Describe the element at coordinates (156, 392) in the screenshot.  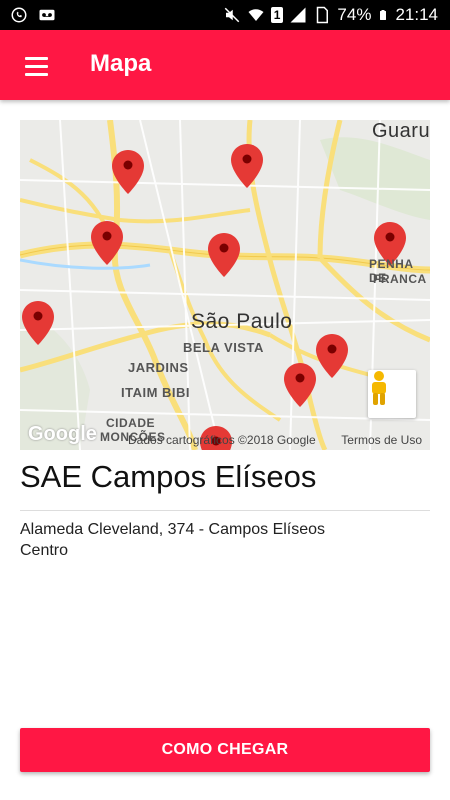
I see `map-label-itaim-bibi: ITAIM BIBI` at that location.